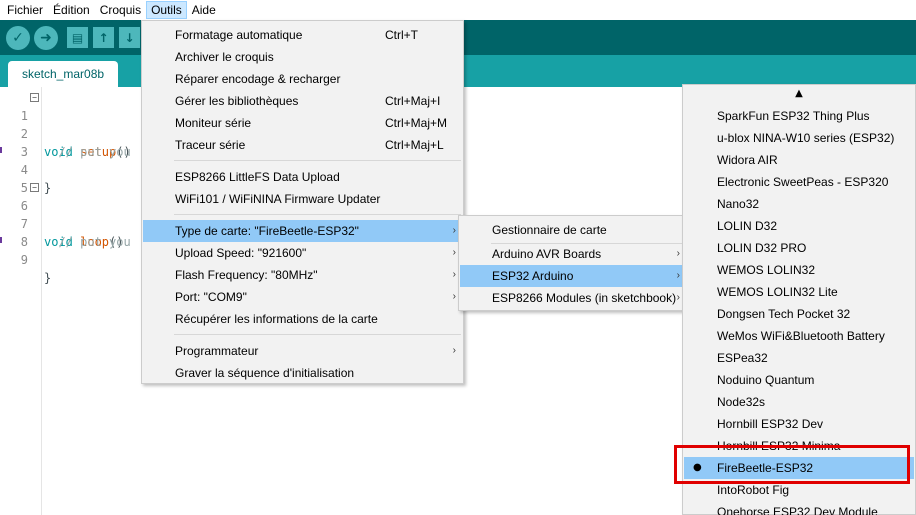  What do you see at coordinates (799, 336) in the screenshot?
I see `board-item: WeMos WiFi&Bluetooth Battery` at bounding box center [799, 336].